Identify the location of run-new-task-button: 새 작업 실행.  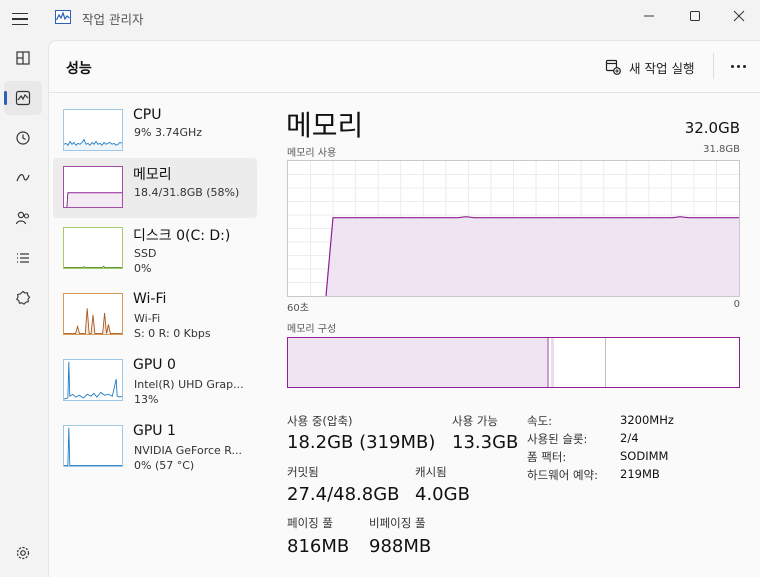
(649, 67).